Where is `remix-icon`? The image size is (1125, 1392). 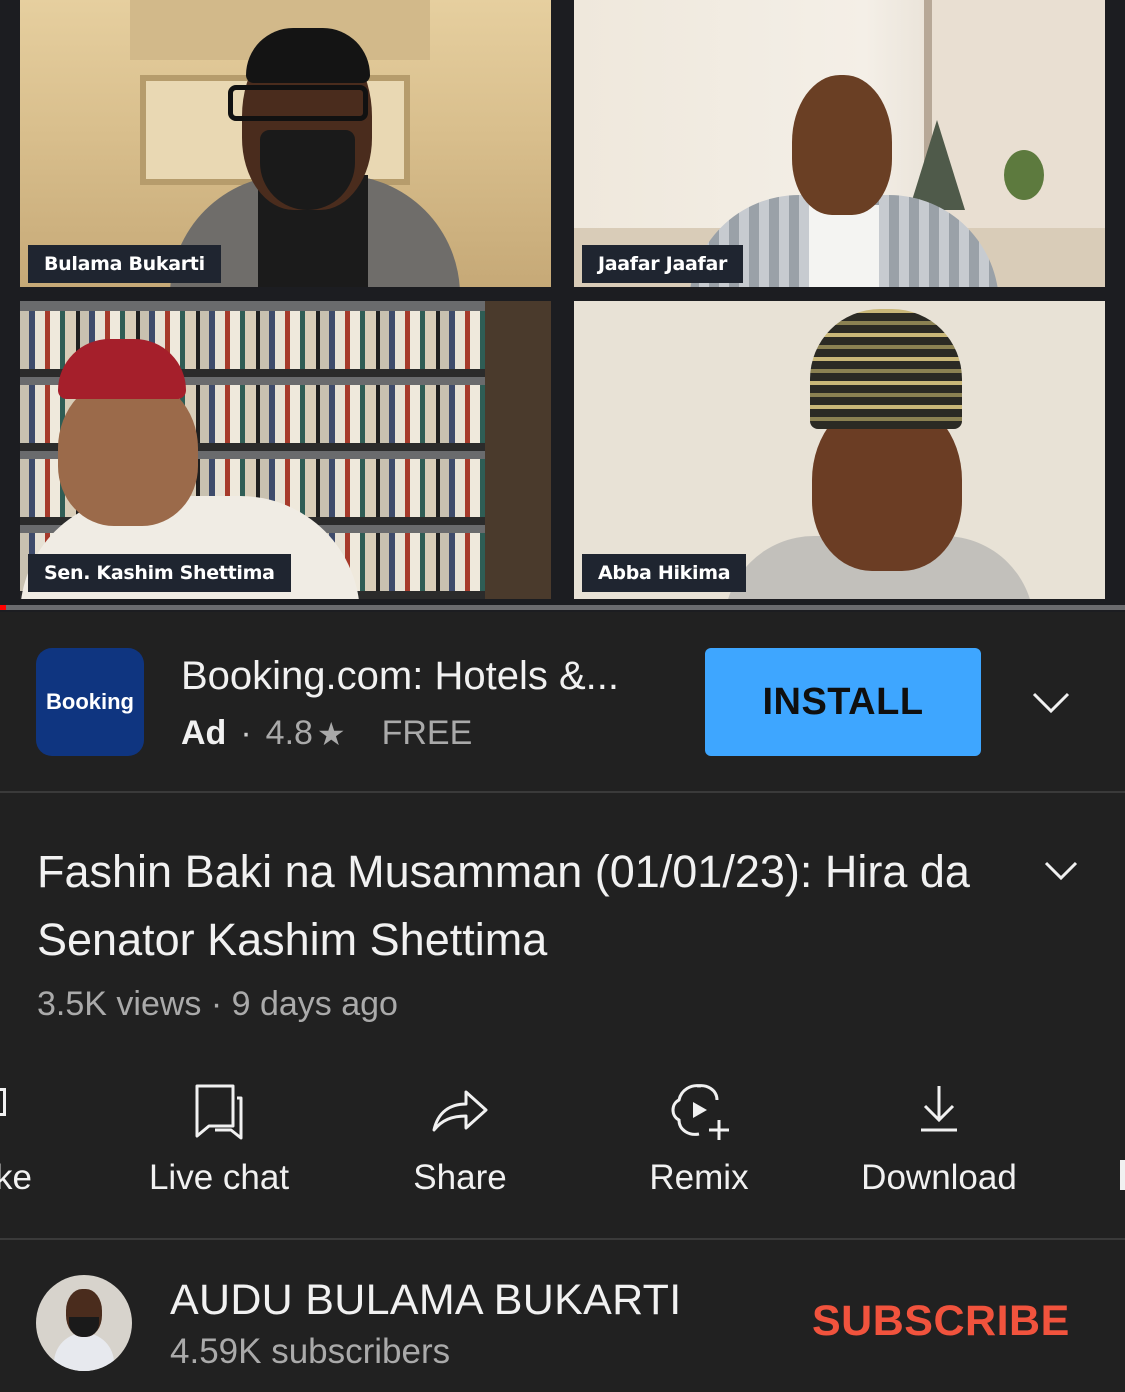 remix-icon is located at coordinates (700, 1112).